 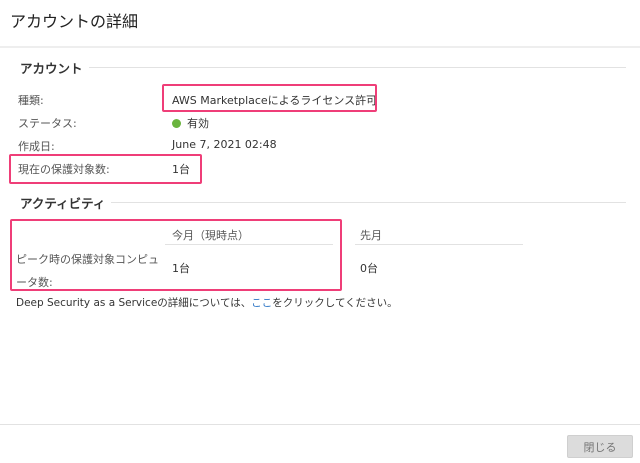 I want to click on status-value: 有効, so click(x=190, y=123).